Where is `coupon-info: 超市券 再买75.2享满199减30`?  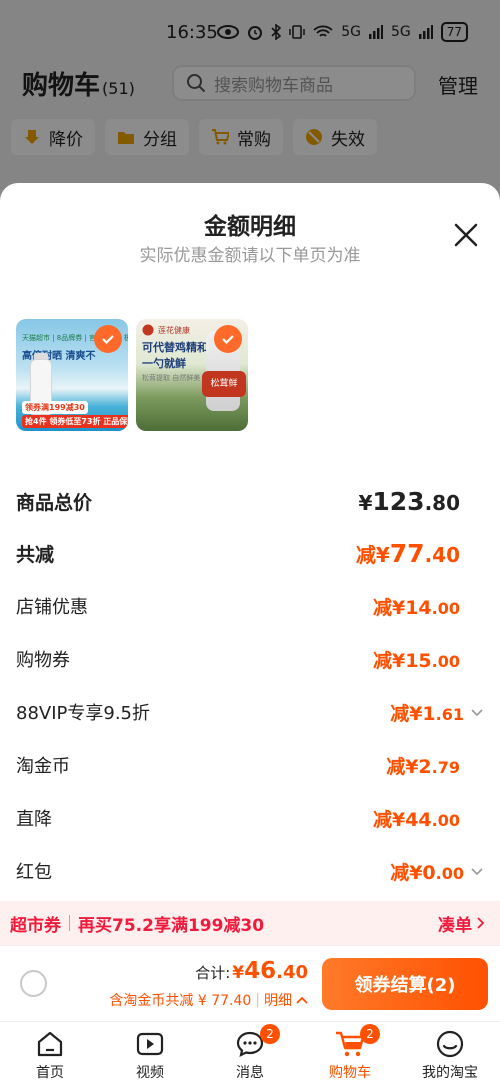
coupon-info: 超市券 再买75.2享满199减30 is located at coordinates (137, 923).